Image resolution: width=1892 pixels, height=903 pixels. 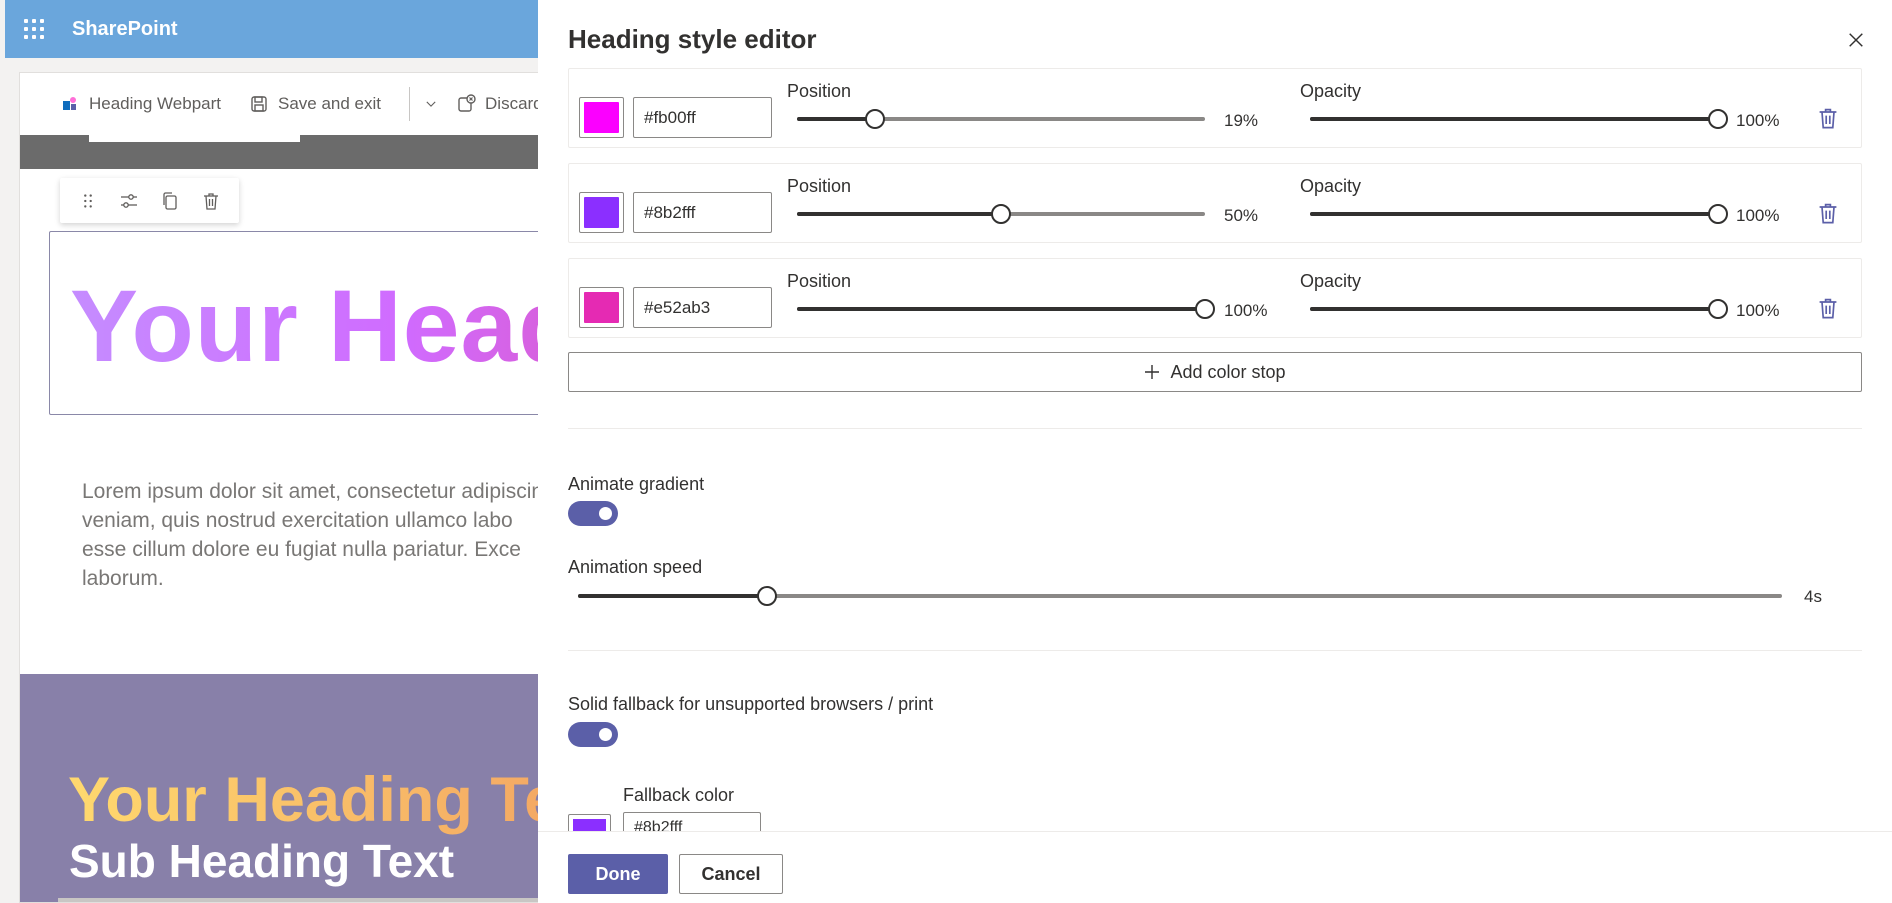 I want to click on waffle-icon, so click(x=34, y=29).